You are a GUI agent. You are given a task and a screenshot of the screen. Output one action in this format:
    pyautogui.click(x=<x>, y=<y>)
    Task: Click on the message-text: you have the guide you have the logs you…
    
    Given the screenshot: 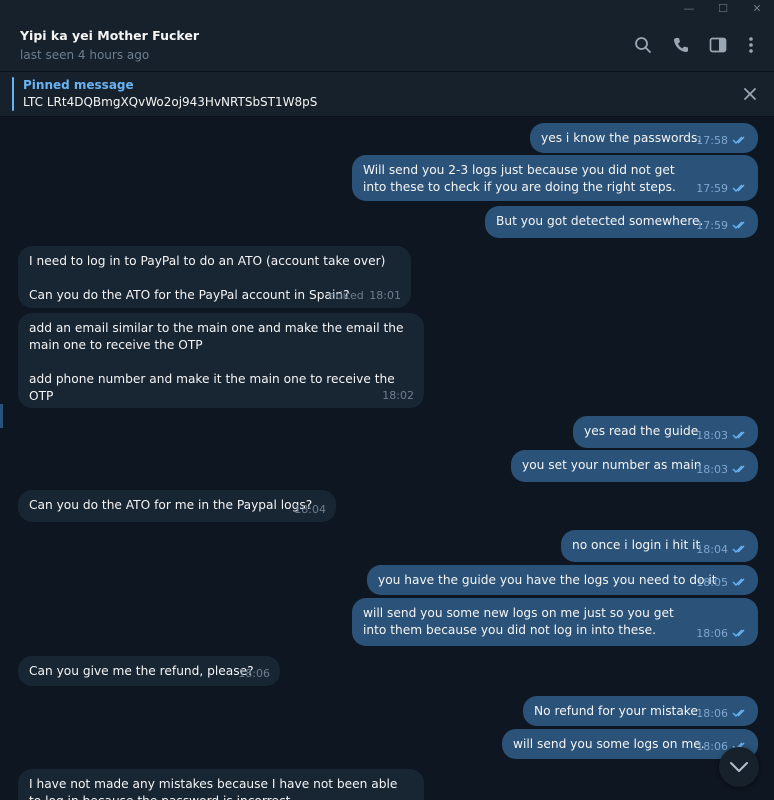 What is the action you would take?
    pyautogui.click(x=547, y=580)
    